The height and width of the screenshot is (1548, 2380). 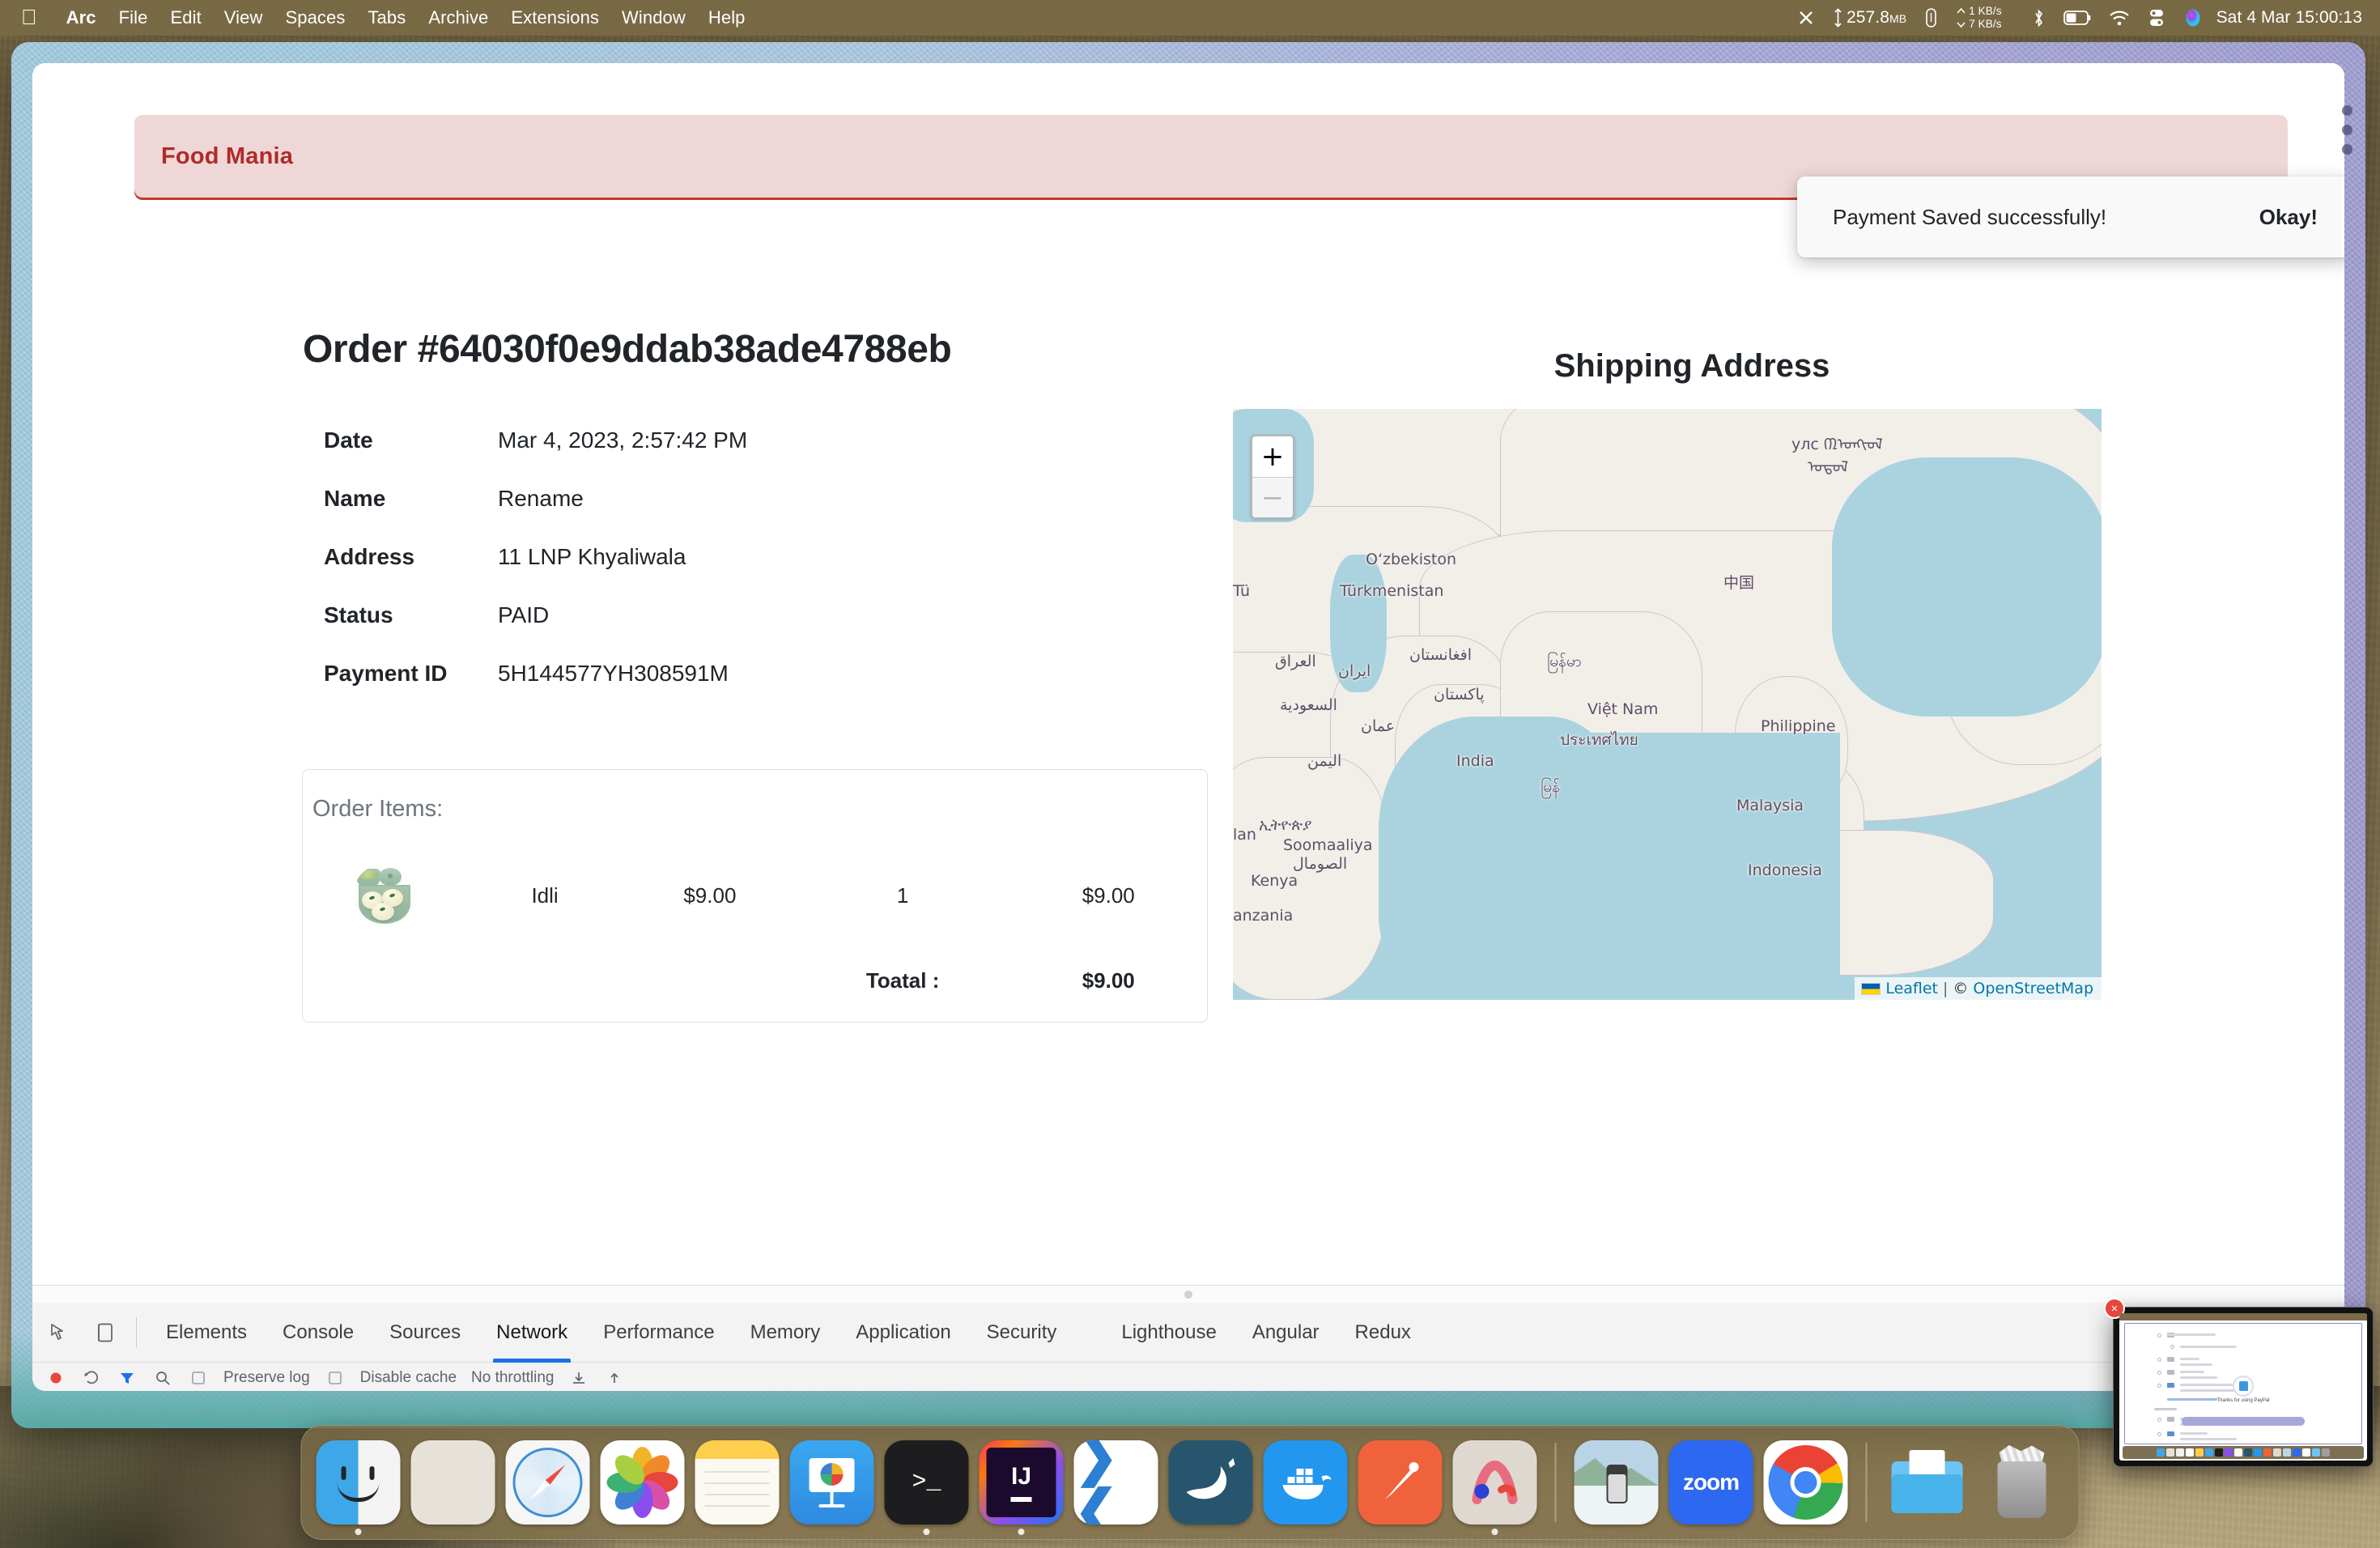 I want to click on menu-bar-clock: Sat 4 Mar 15:00:13, so click(x=2288, y=18).